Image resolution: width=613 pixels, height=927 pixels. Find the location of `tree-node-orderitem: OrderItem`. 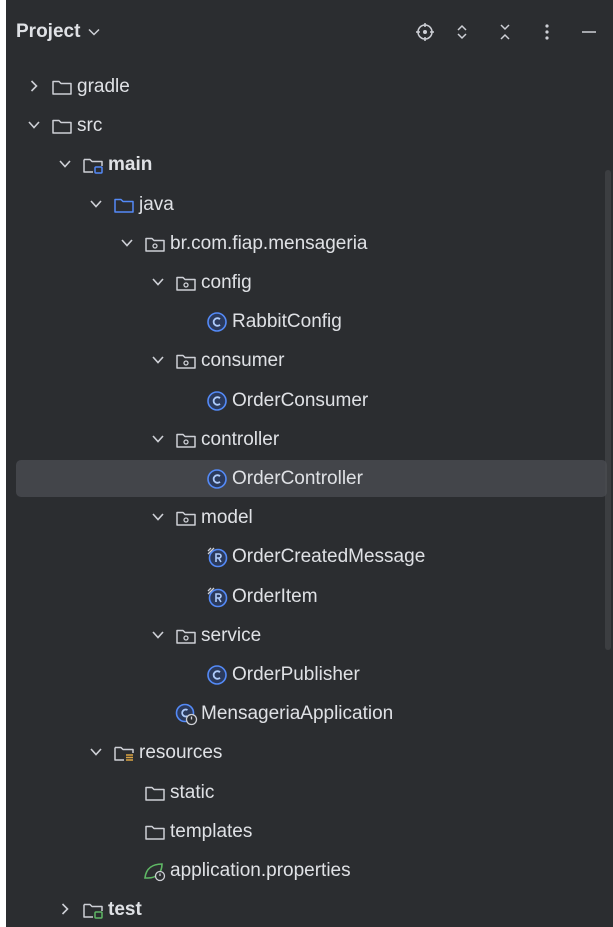

tree-node-orderitem: OrderItem is located at coordinates (309, 596).